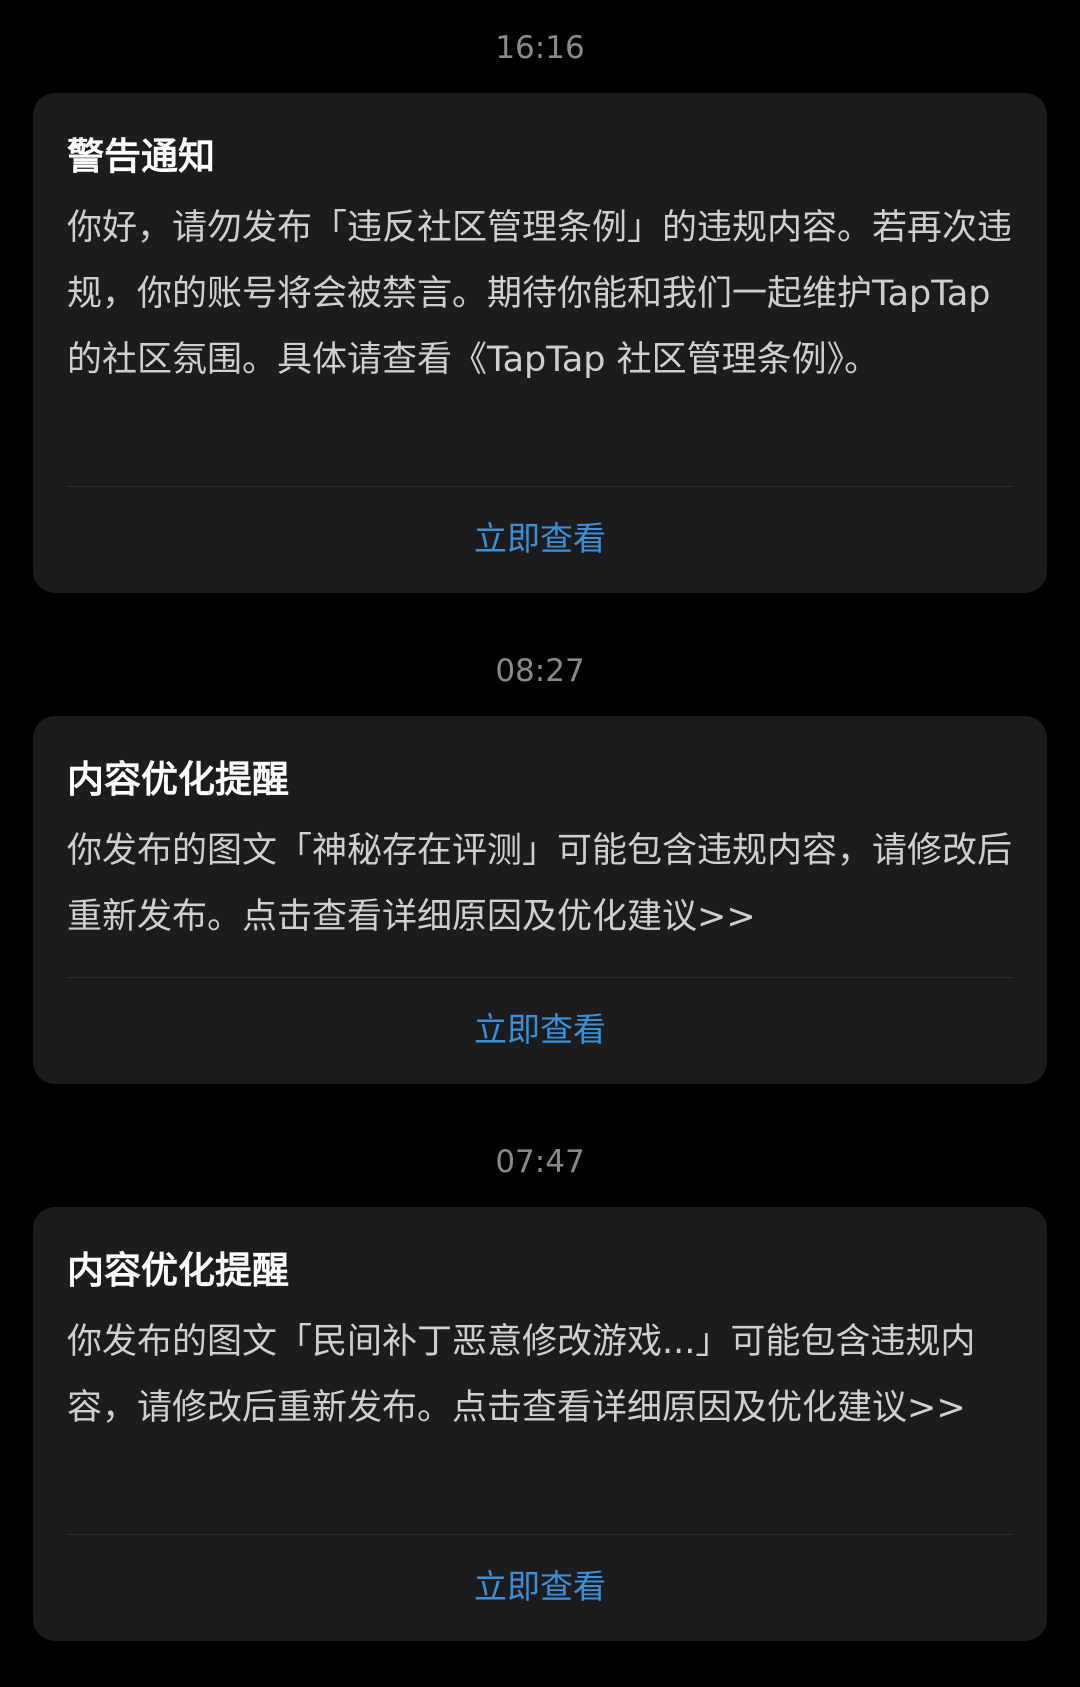  What do you see at coordinates (540, 671) in the screenshot?
I see `message-timestamp: 08:27` at bounding box center [540, 671].